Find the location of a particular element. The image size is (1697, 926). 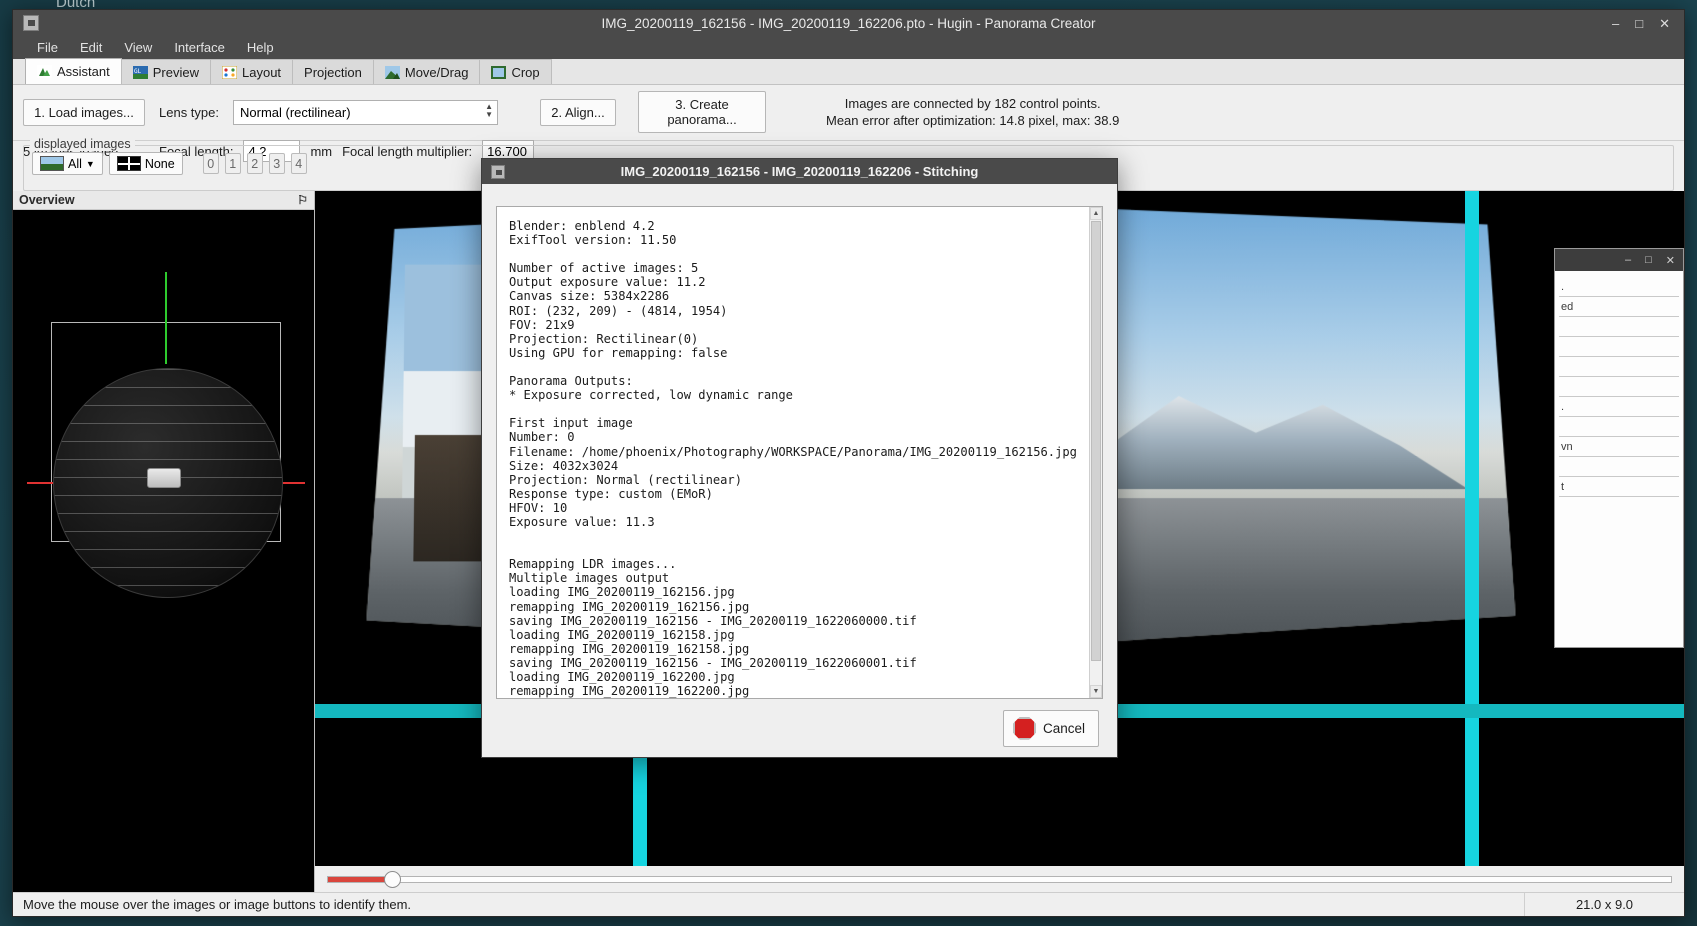

overview-pane: Overview ⚐ is located at coordinates (164, 541).